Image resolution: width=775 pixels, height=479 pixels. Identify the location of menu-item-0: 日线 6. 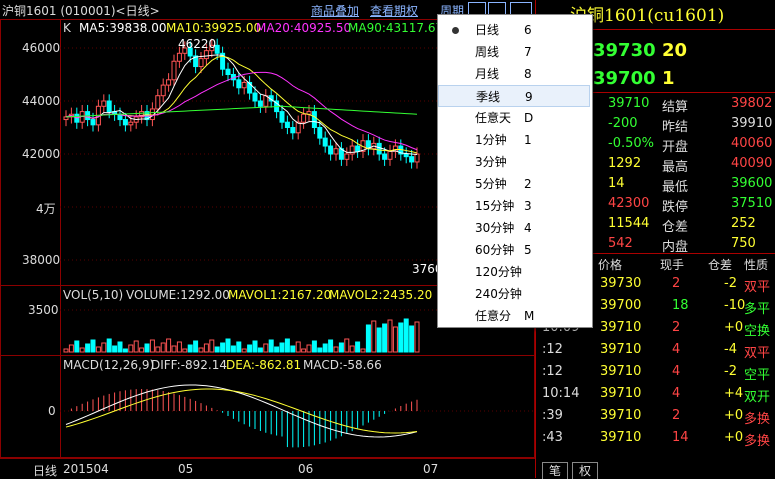
(514, 30).